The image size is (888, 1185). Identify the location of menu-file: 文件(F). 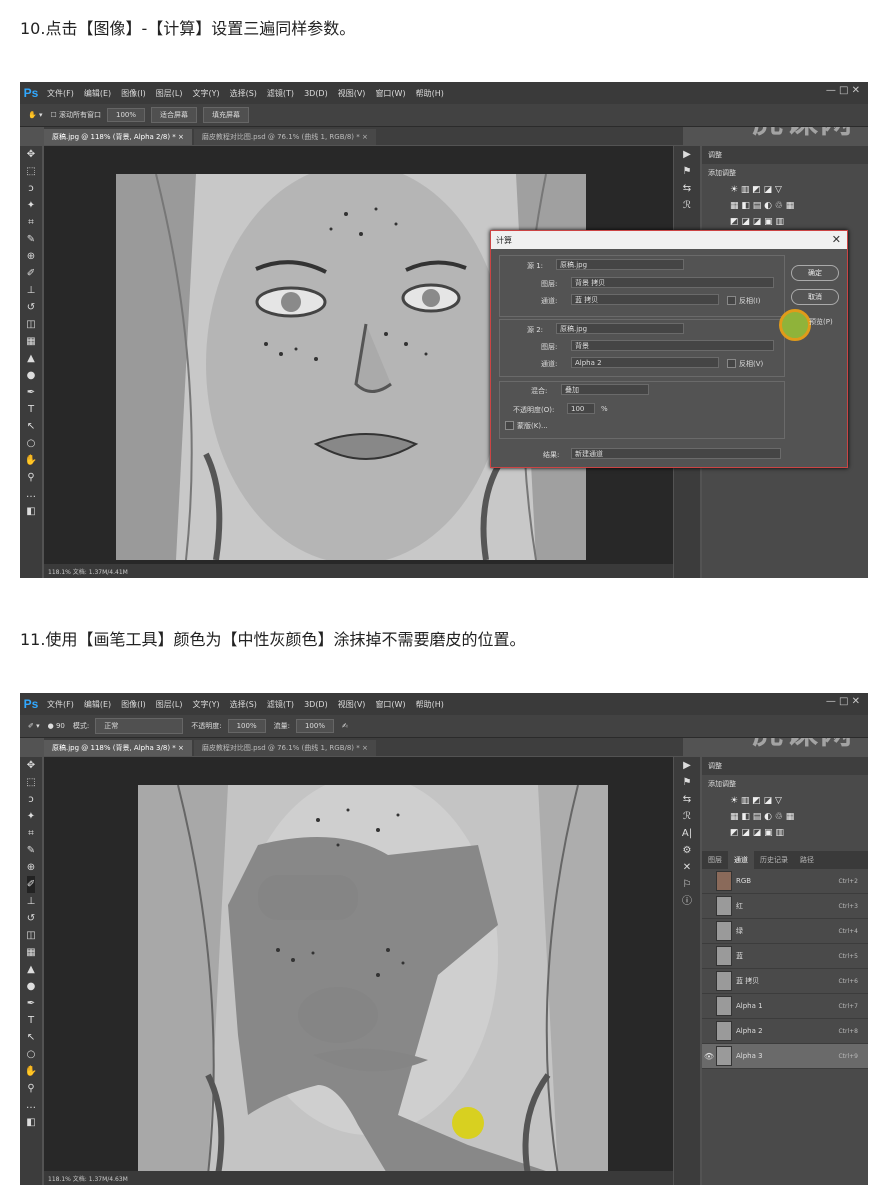
(60, 93).